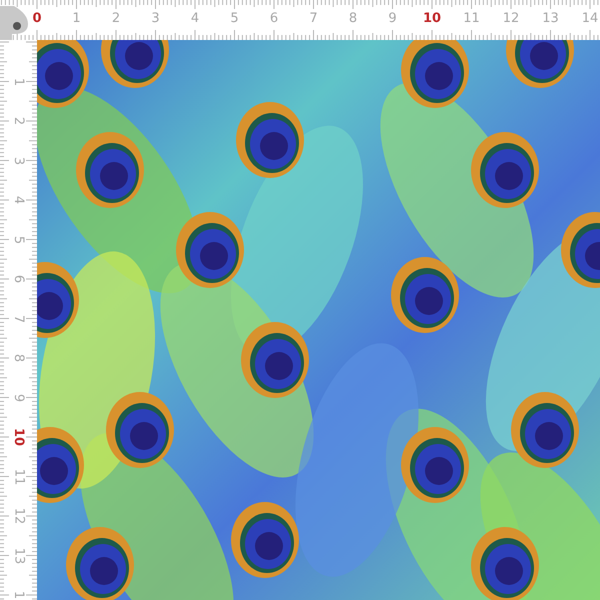 The image size is (600, 600). What do you see at coordinates (37, 19) in the screenshot?
I see `ruler-number: 0` at bounding box center [37, 19].